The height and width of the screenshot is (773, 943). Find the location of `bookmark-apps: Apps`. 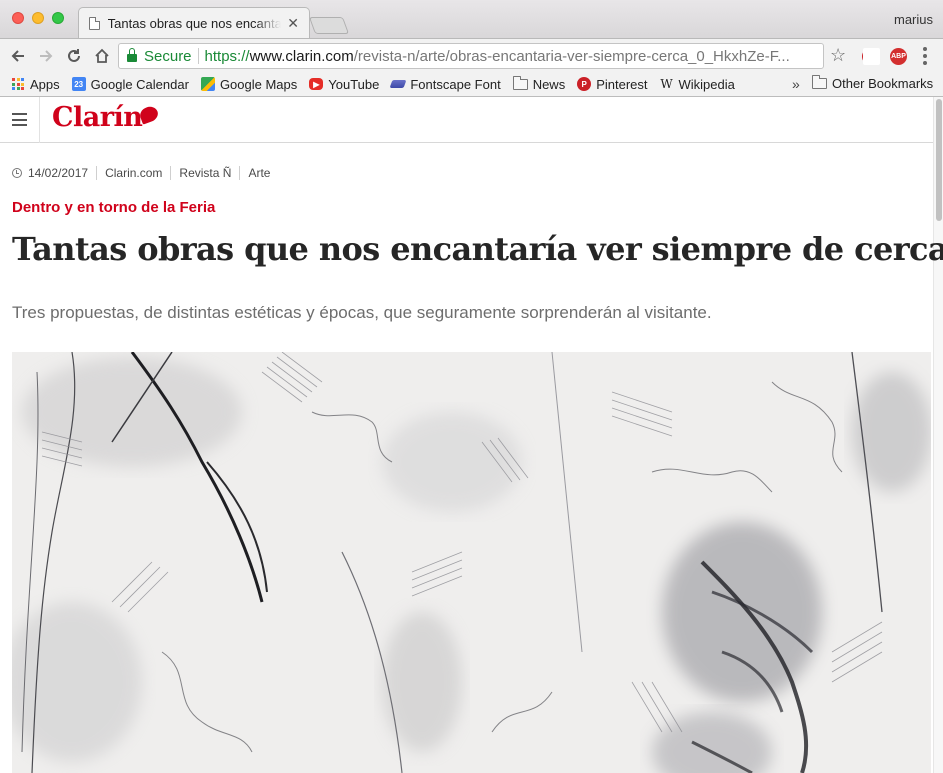

bookmark-apps: Apps is located at coordinates (36, 84).